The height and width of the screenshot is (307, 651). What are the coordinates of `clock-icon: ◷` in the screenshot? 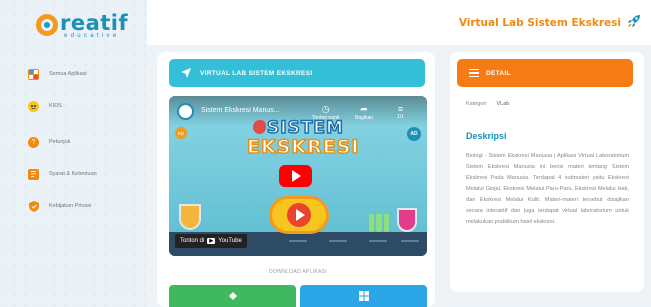 It's located at (325, 109).